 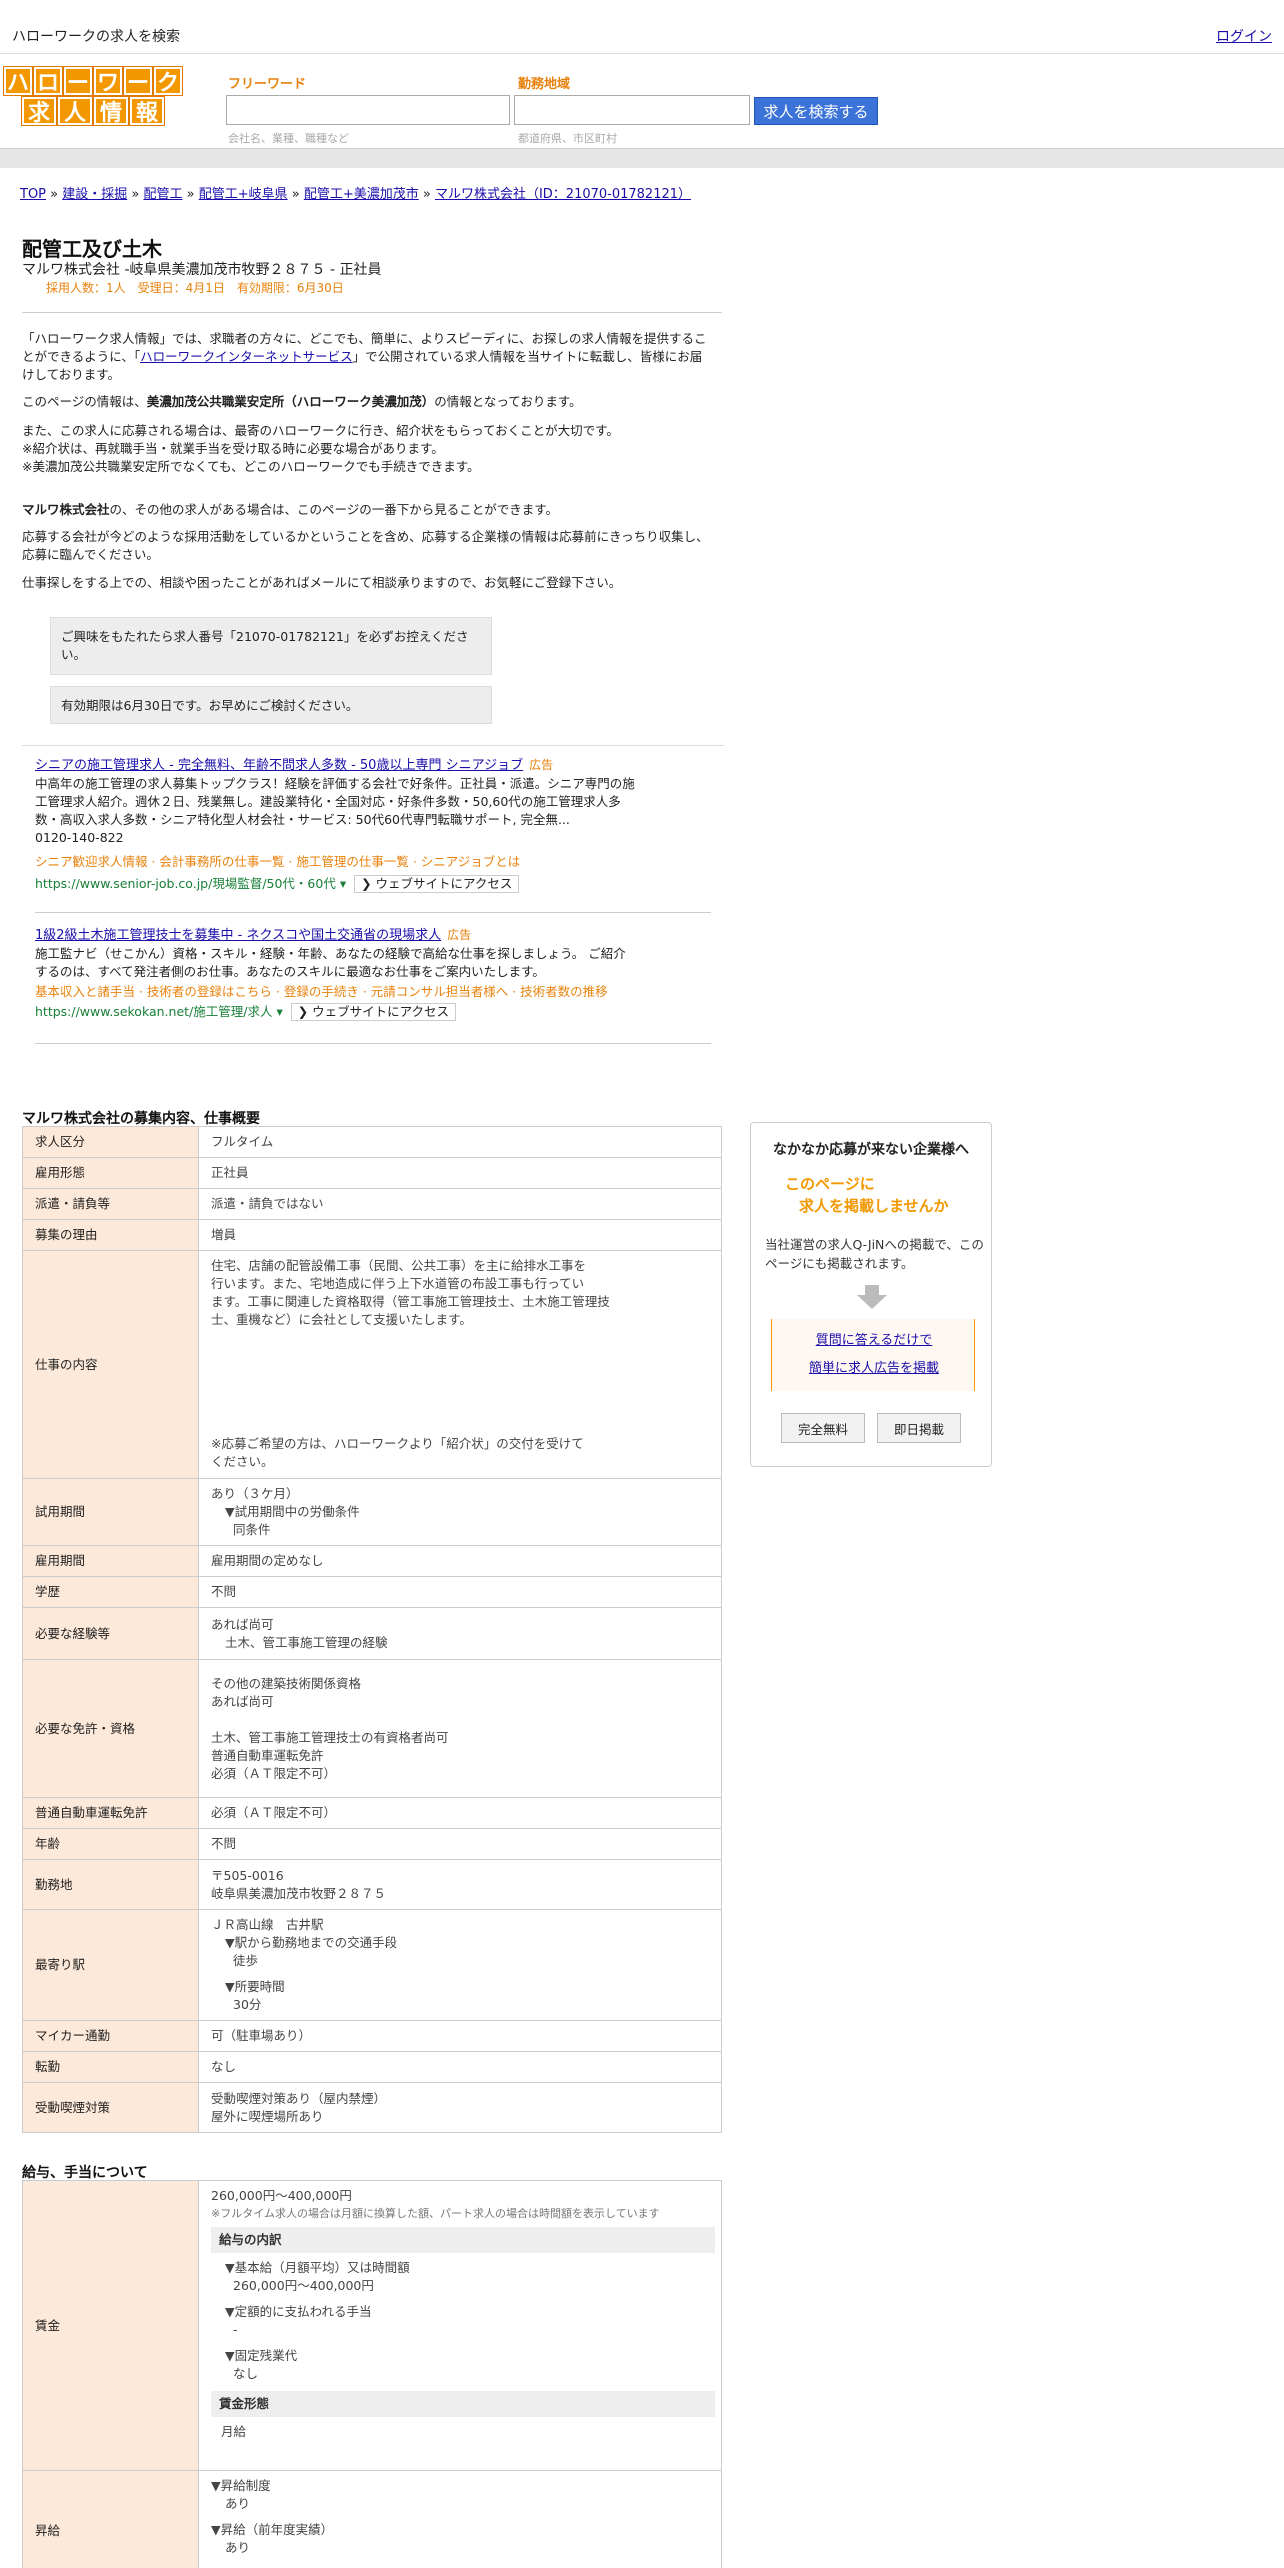 I want to click on table-row: 転勤 なし, so click(x=372, y=2067).